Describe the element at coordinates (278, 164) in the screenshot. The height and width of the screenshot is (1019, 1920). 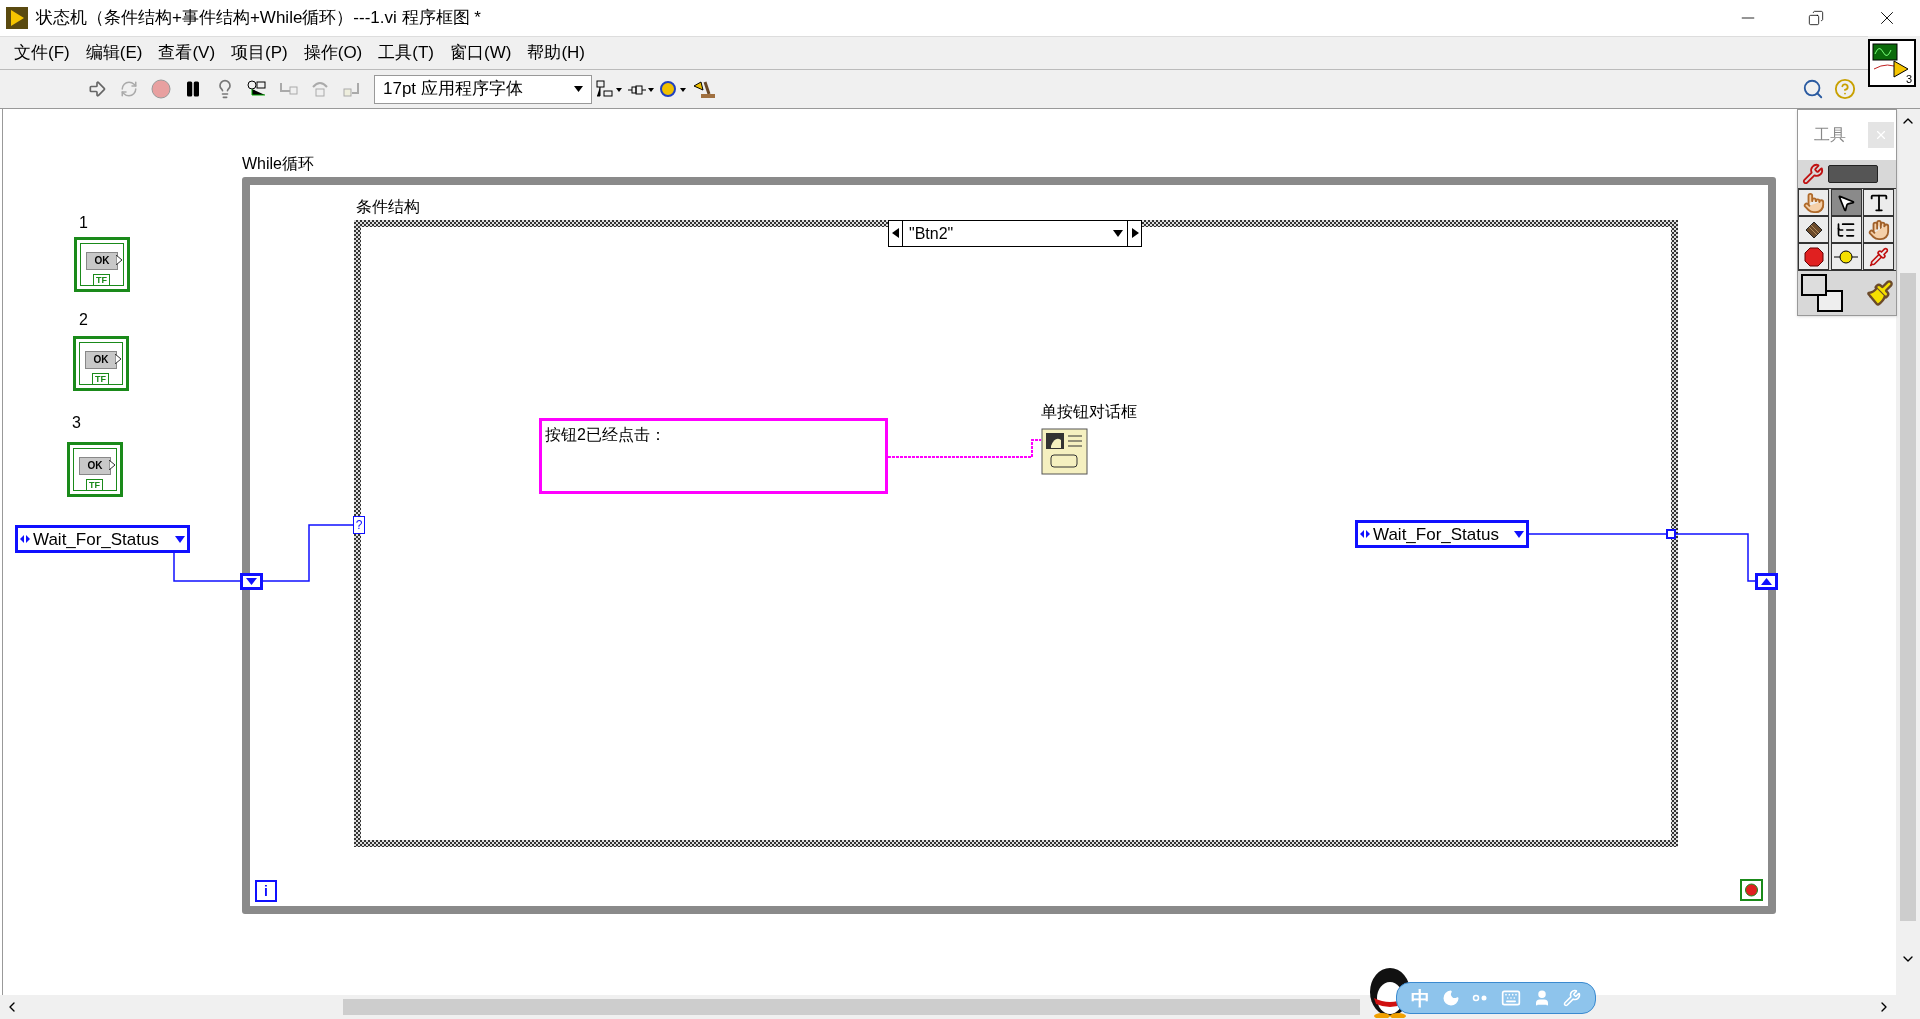
I see `loop-label: While循环` at that location.